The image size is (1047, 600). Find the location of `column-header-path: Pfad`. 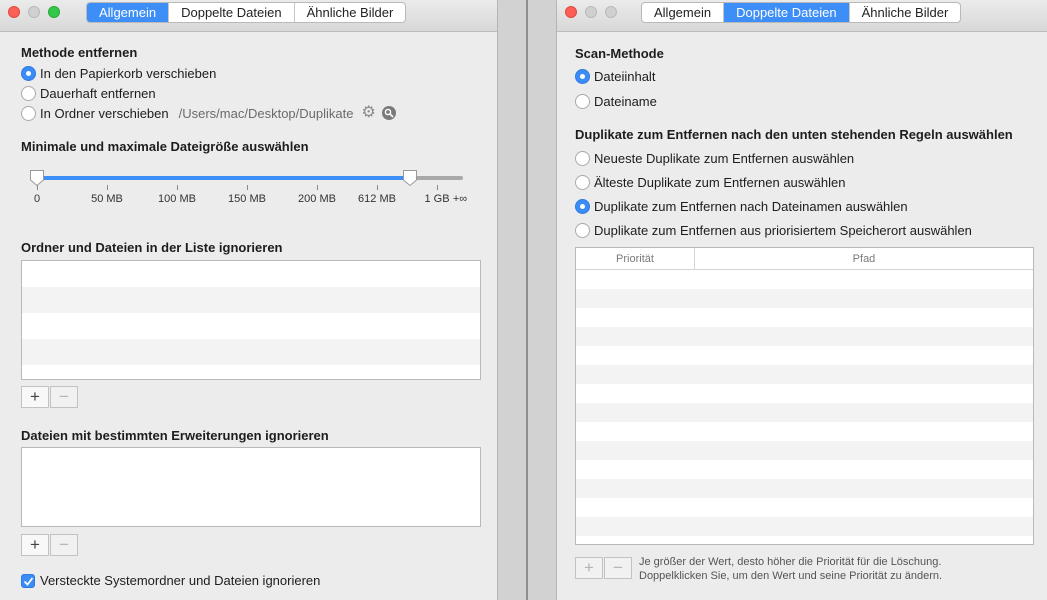

column-header-path: Pfad is located at coordinates (864, 258).